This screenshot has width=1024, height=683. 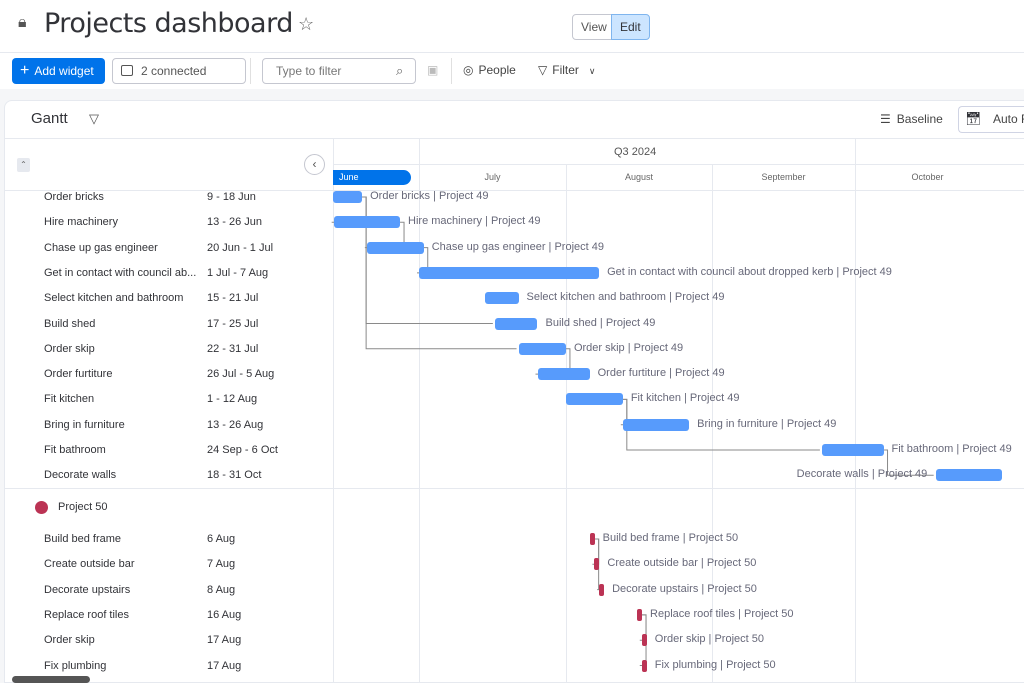 What do you see at coordinates (123, 450) in the screenshot?
I see `task-name: Fit bathroom` at bounding box center [123, 450].